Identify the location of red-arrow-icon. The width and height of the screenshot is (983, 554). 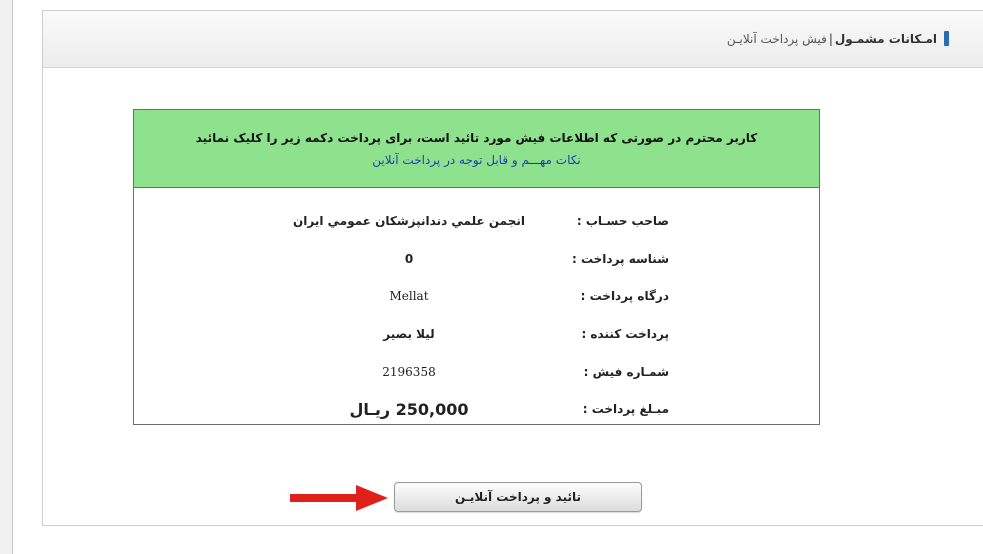
(339, 498).